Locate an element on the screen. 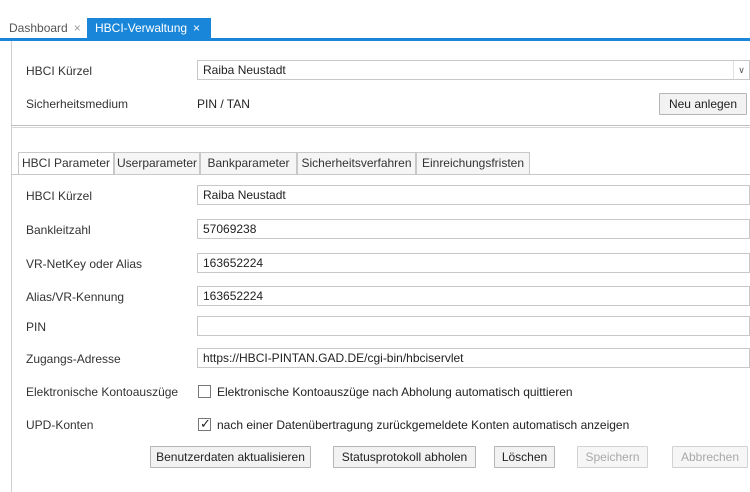 The image size is (750, 492). ekonto-label: Elektronische Kontoauszüge is located at coordinates (102, 392).